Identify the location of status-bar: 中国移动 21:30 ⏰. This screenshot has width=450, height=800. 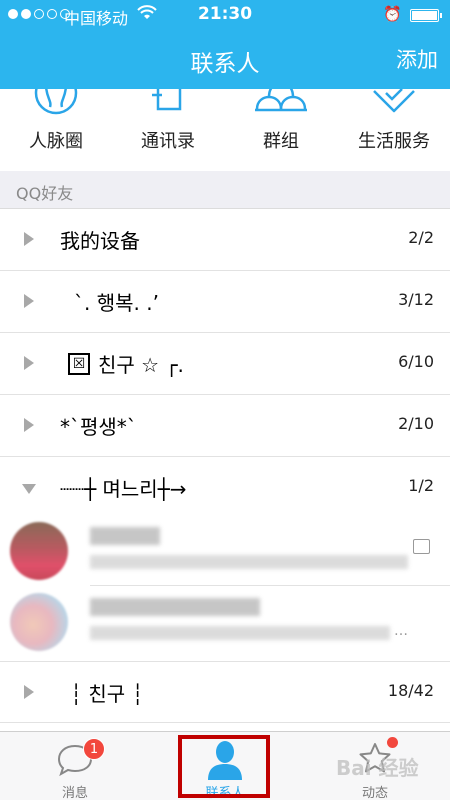
(225, 15).